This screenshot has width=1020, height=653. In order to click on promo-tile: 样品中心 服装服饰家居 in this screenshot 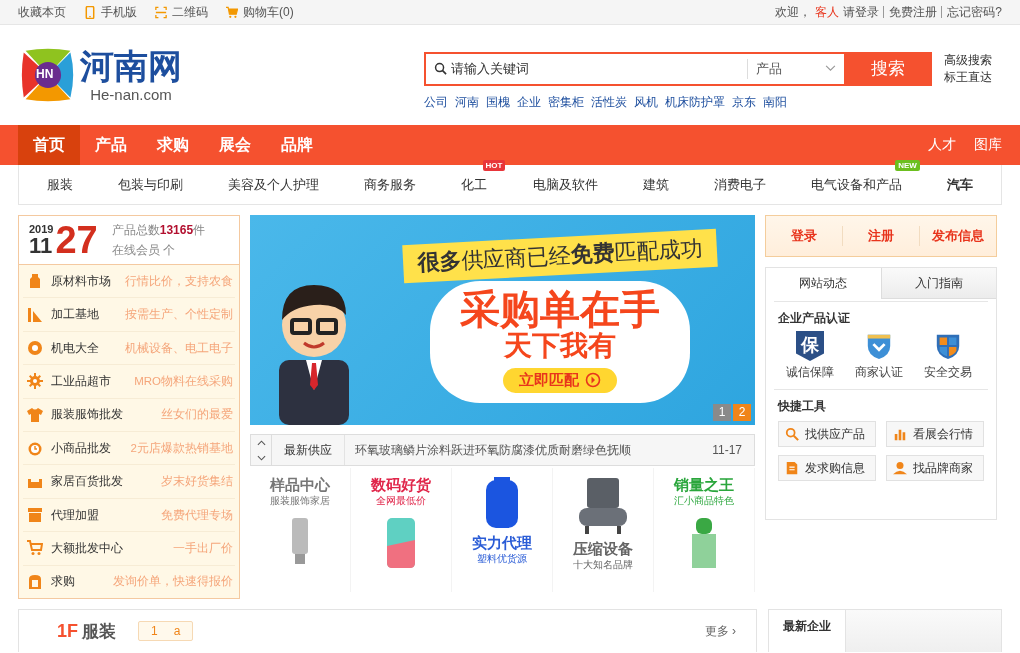, I will do `click(300, 530)`.